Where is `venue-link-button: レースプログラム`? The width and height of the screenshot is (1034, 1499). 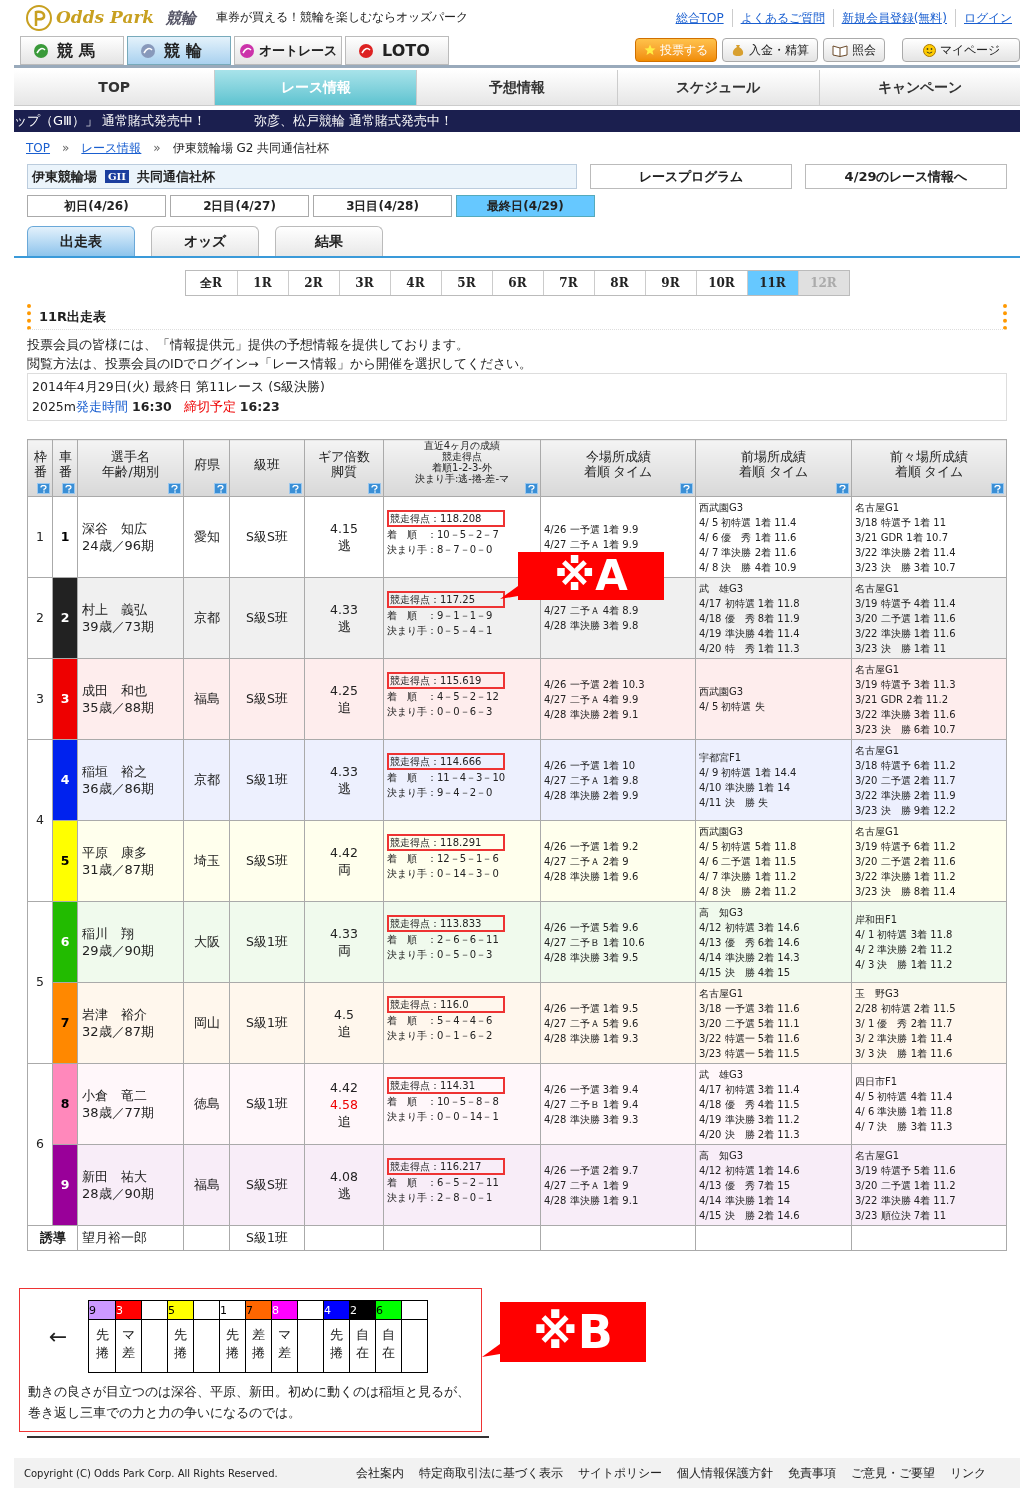 venue-link-button: レースプログラム is located at coordinates (691, 176).